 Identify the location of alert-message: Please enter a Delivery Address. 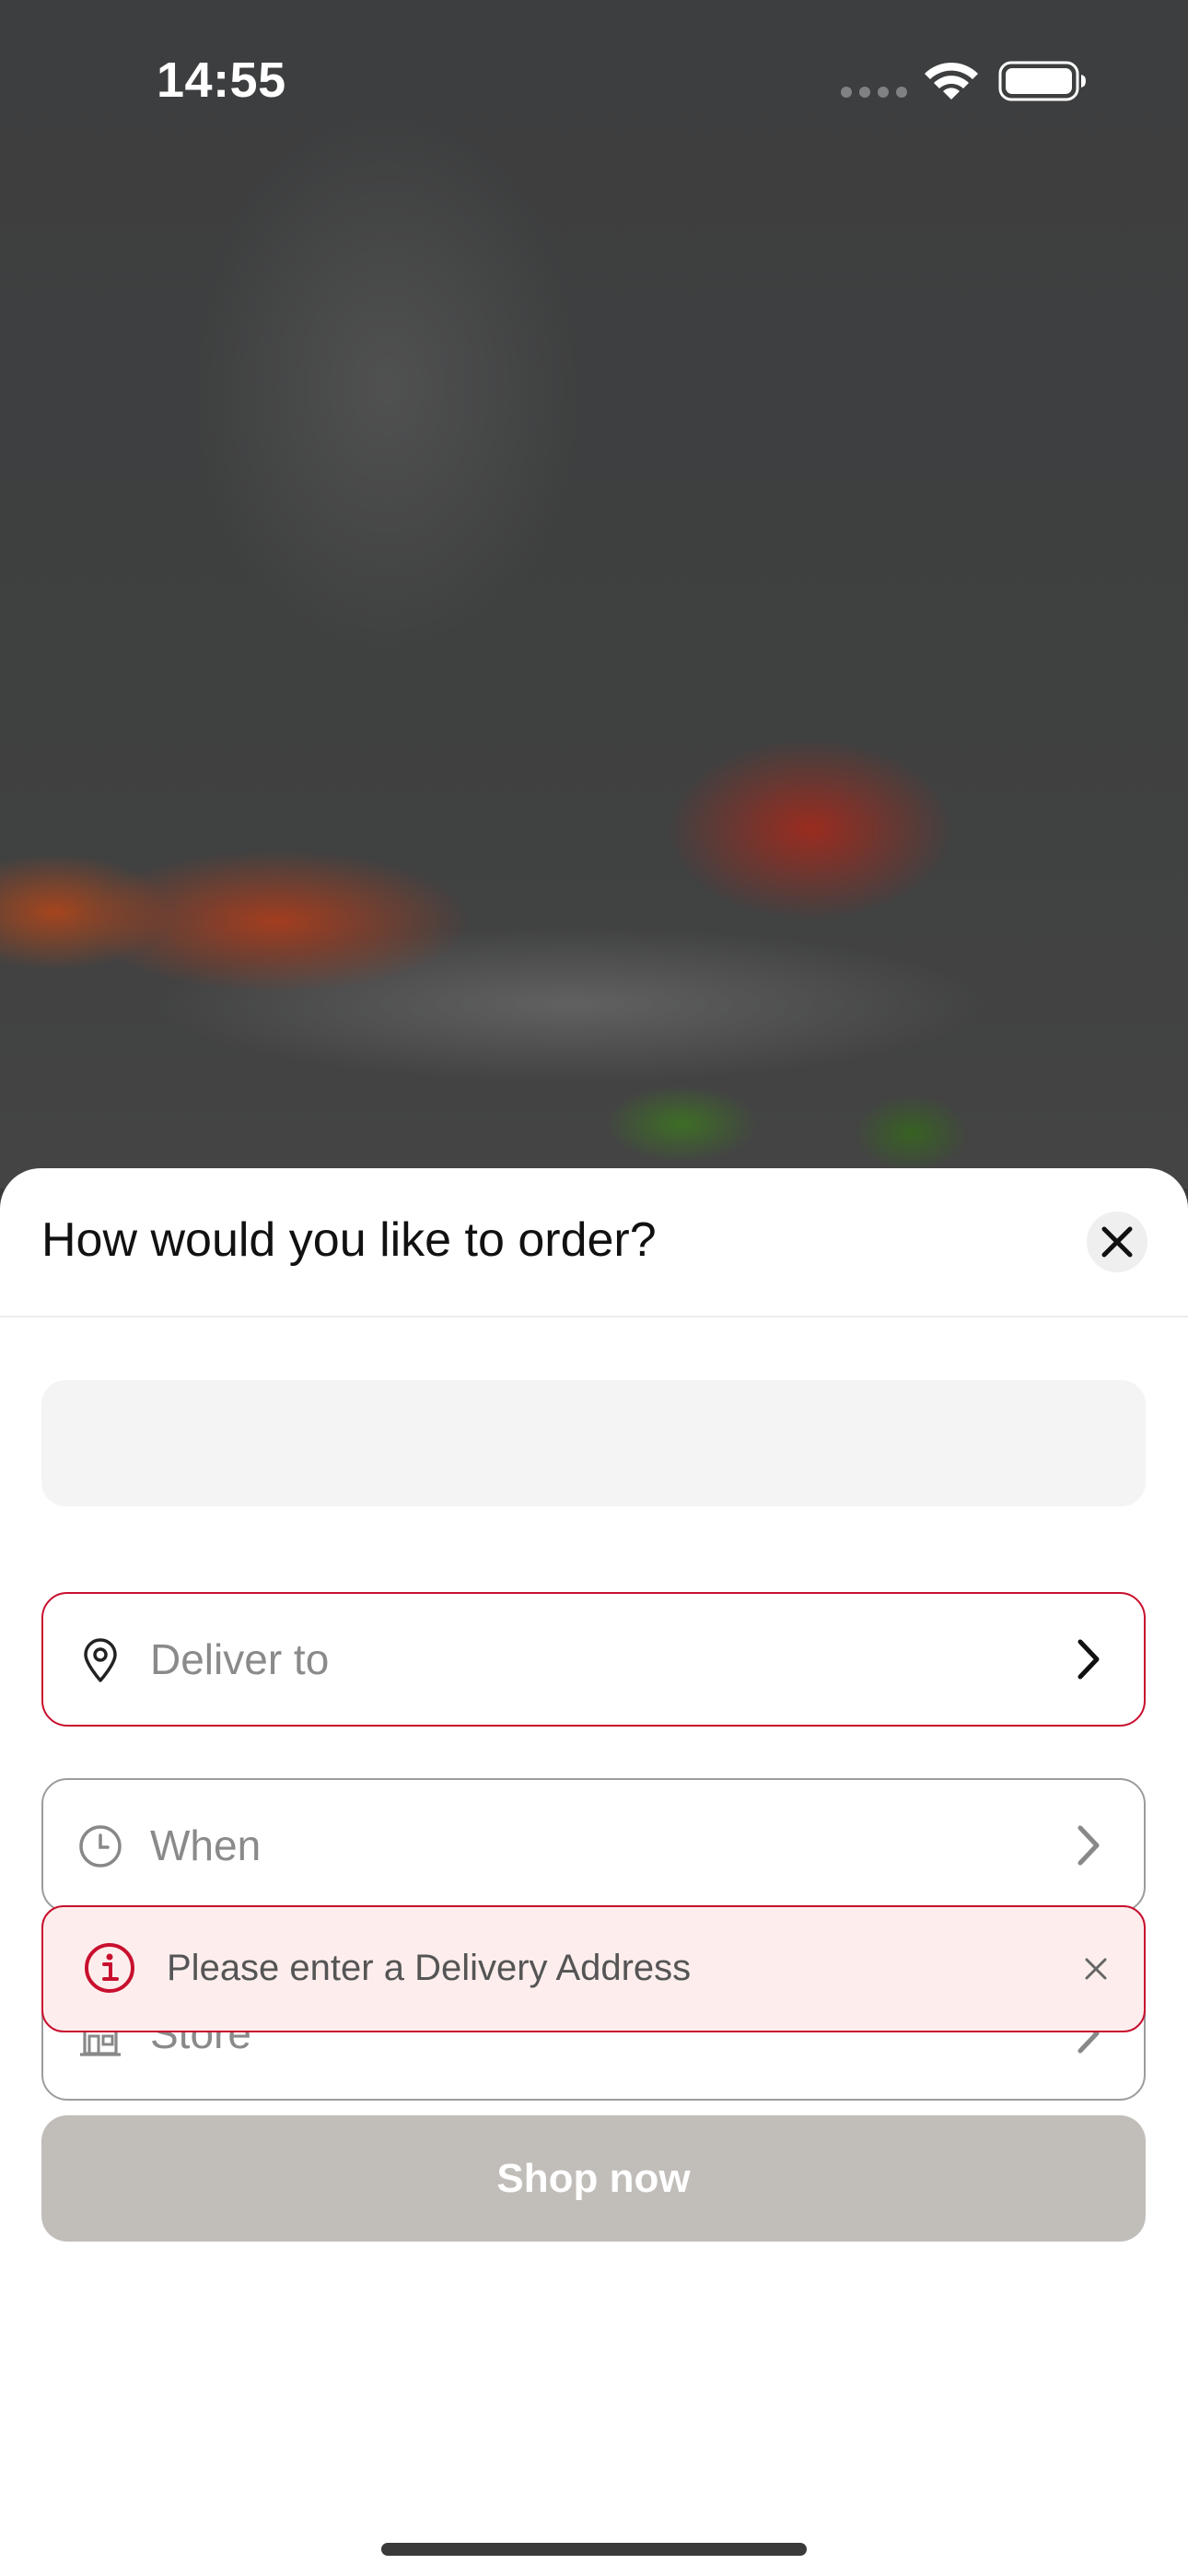
(429, 1968).